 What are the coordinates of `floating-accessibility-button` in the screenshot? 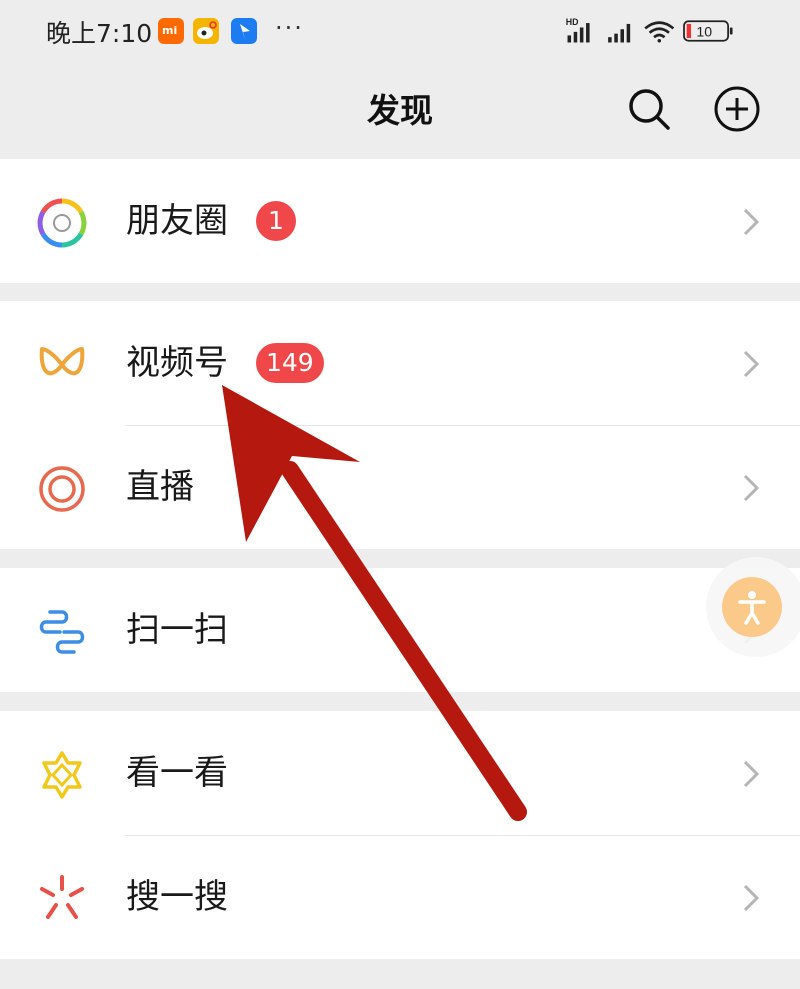 It's located at (753, 607).